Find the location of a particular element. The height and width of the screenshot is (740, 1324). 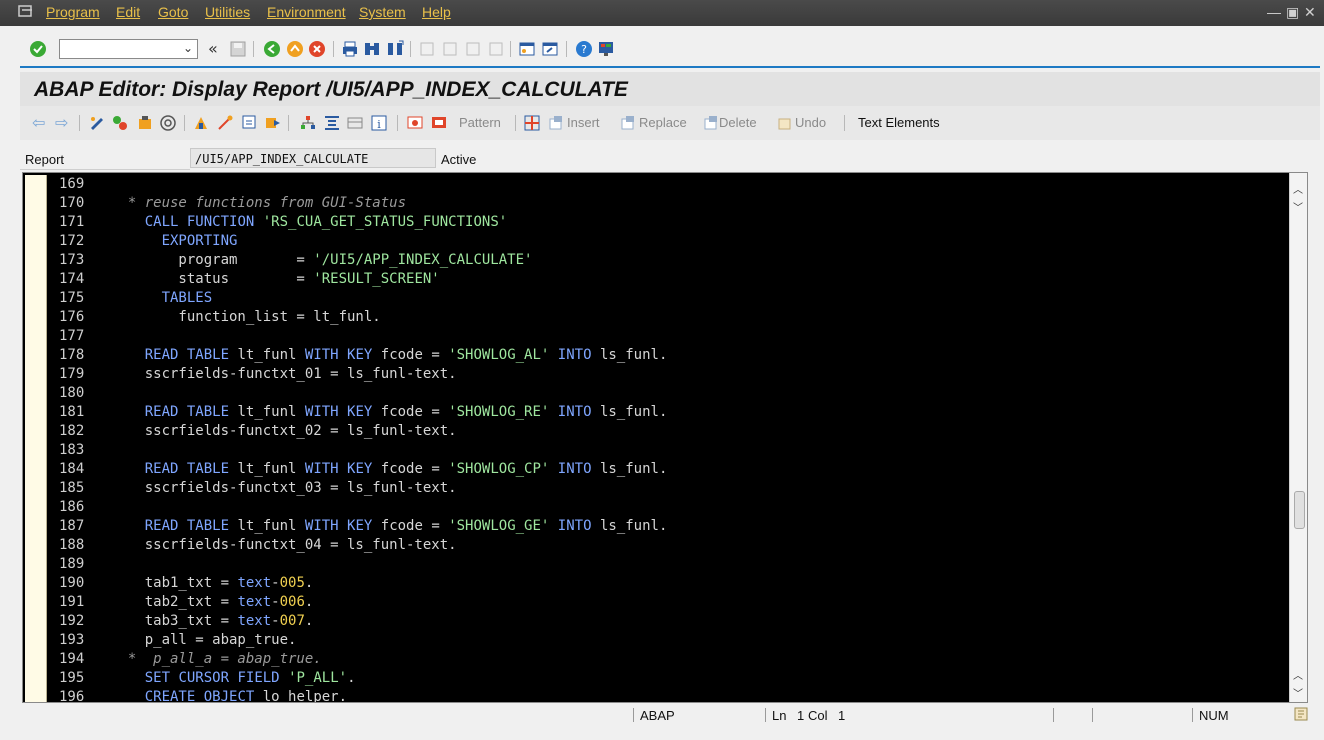

code-text: sscrfields-functxt_04 = ls_funl-text. is located at coordinates (284, 545).